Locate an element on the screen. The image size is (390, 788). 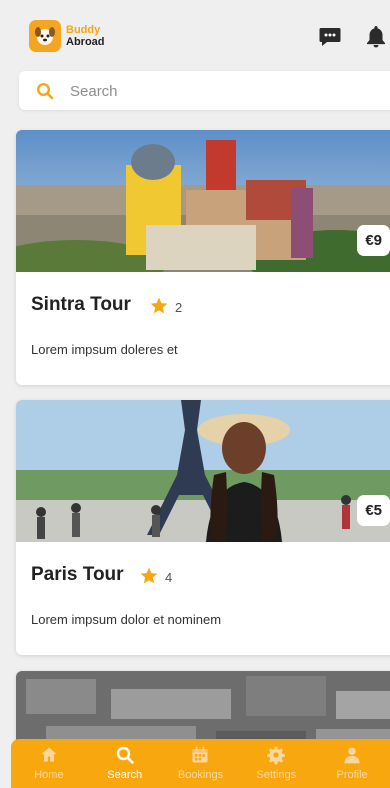
search-bar is located at coordinates (204, 90).